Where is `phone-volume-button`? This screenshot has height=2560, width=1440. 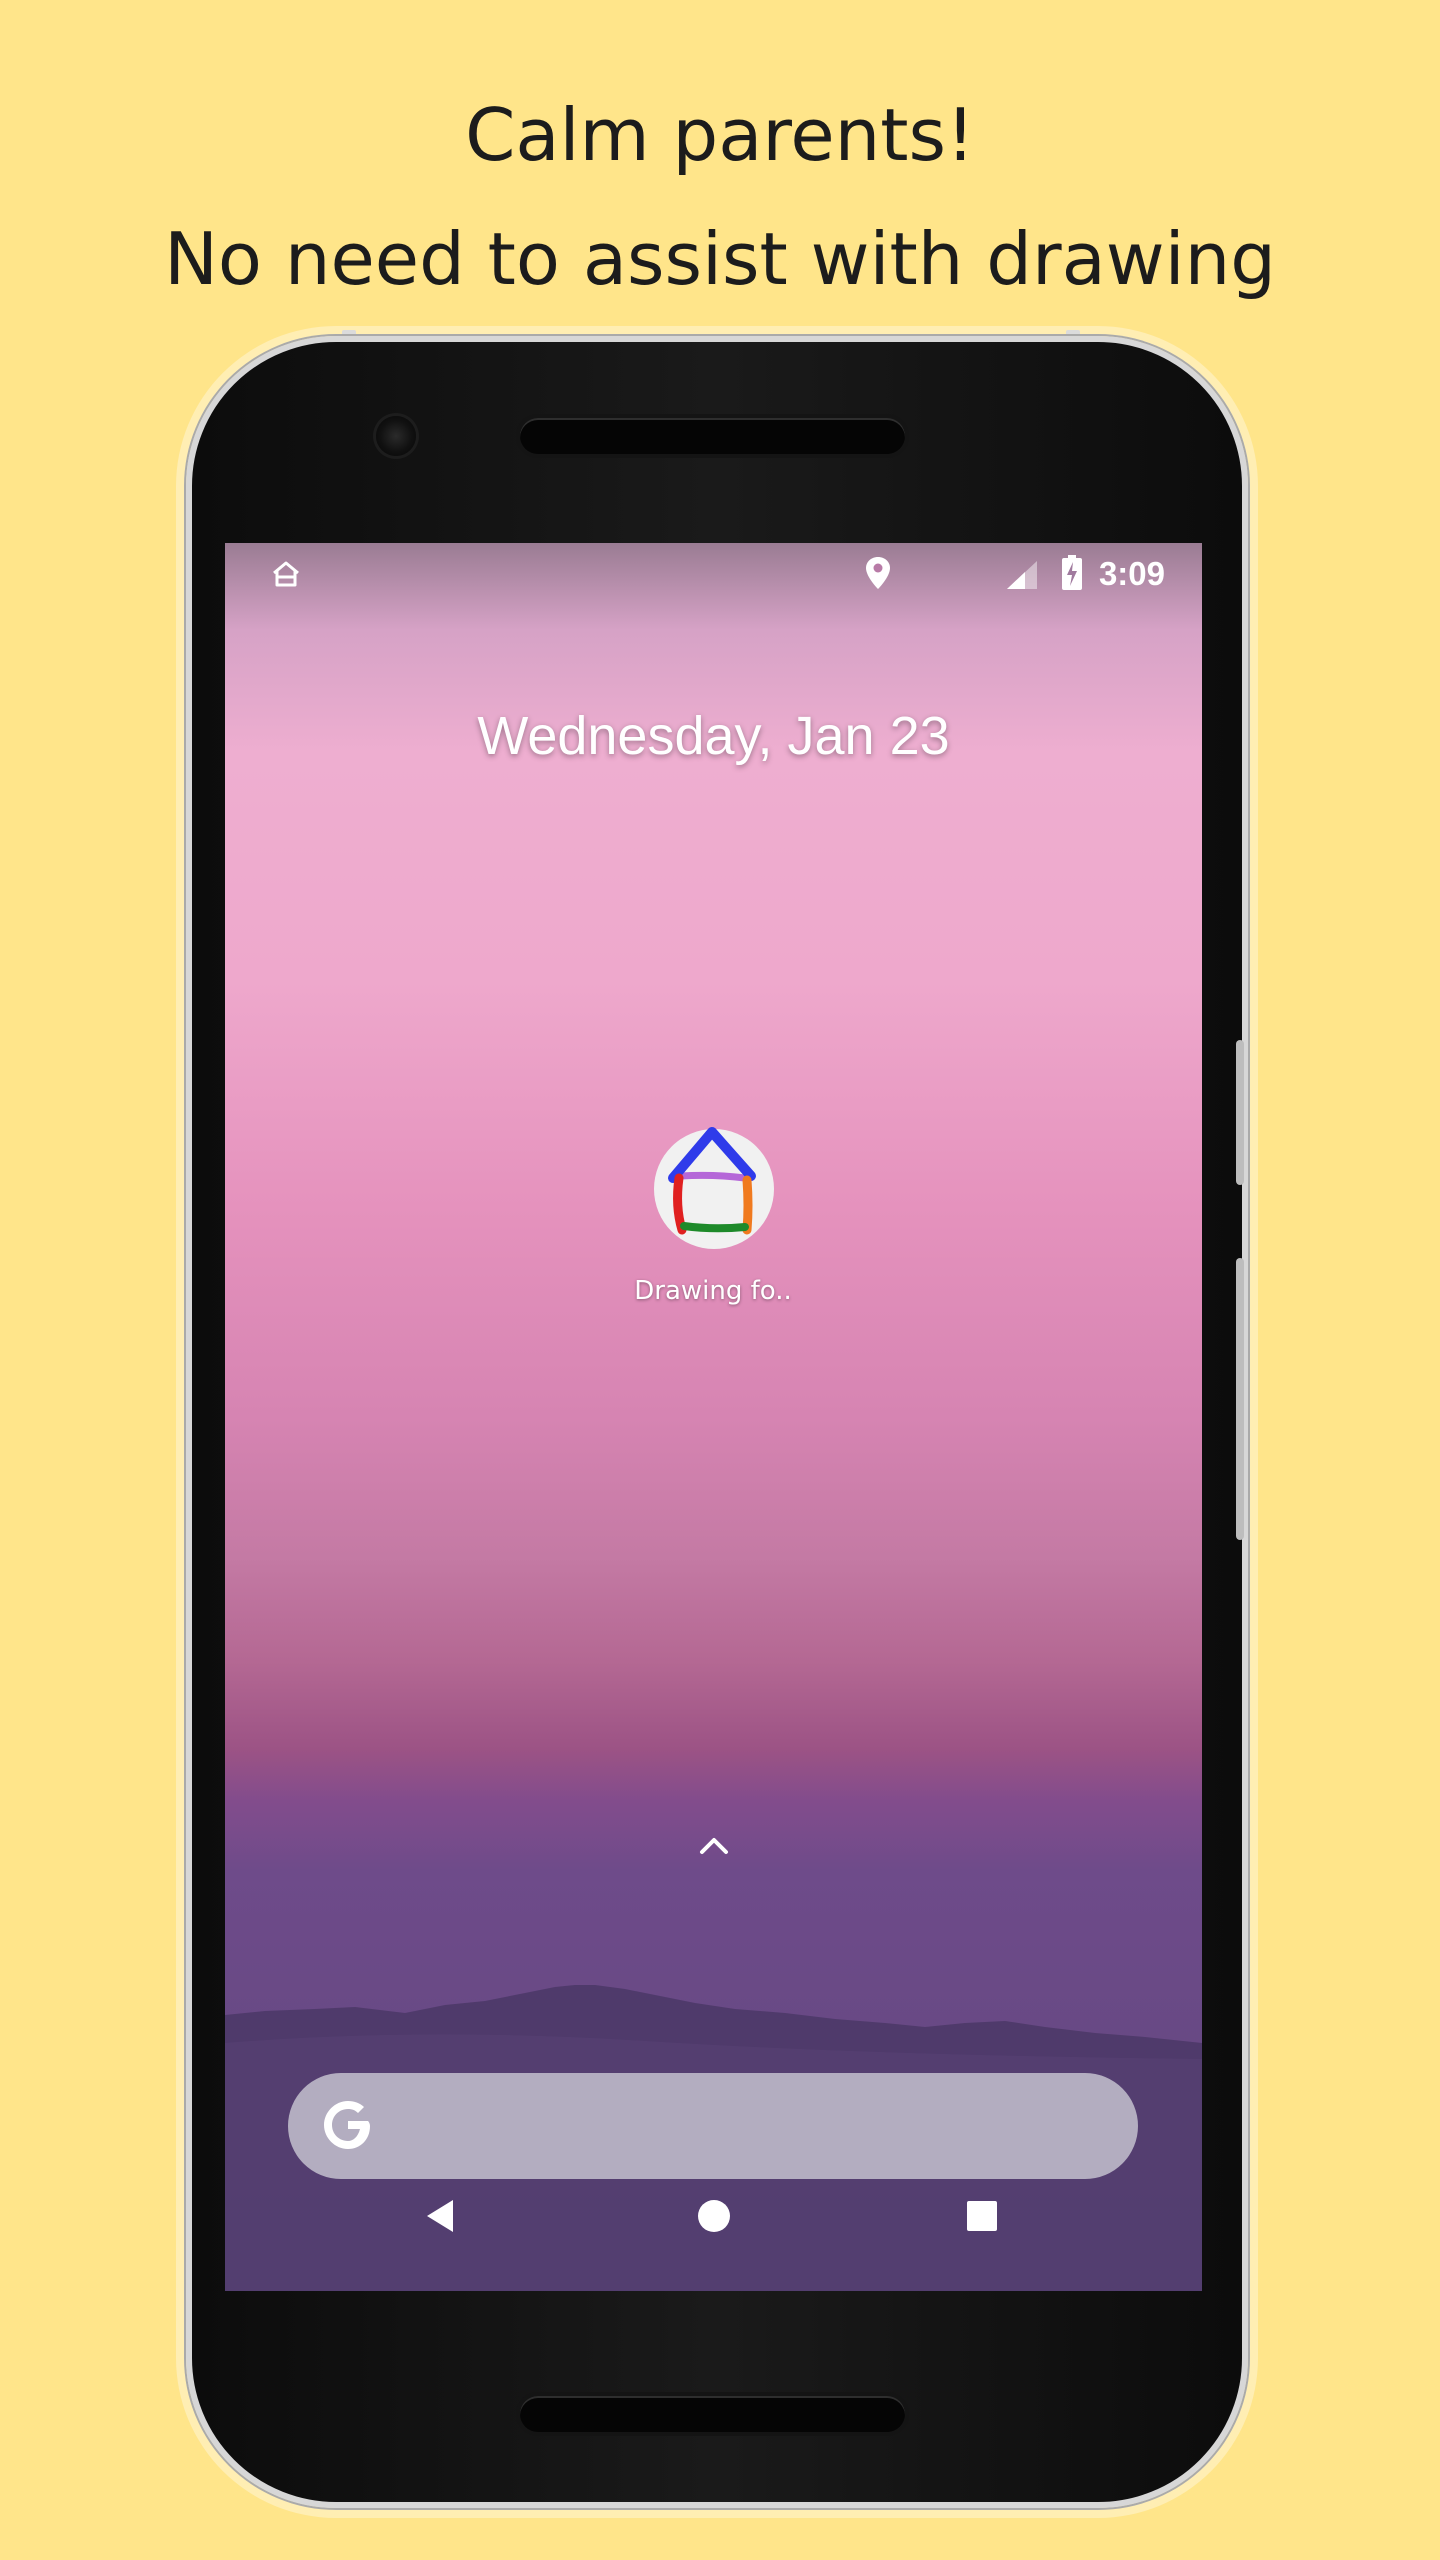 phone-volume-button is located at coordinates (1240, 1399).